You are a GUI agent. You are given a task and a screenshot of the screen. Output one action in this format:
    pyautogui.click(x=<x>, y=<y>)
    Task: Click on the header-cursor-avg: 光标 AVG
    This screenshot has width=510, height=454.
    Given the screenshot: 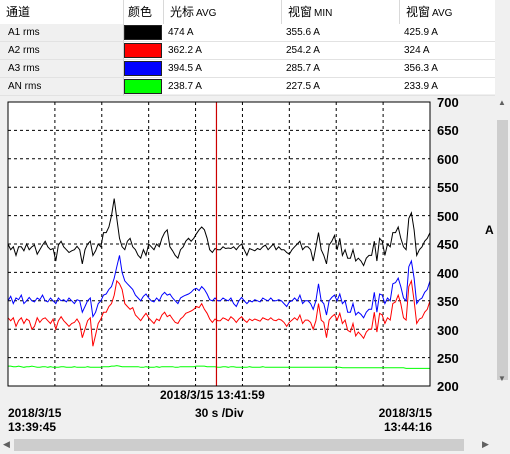 What is the action you would take?
    pyautogui.click(x=223, y=12)
    